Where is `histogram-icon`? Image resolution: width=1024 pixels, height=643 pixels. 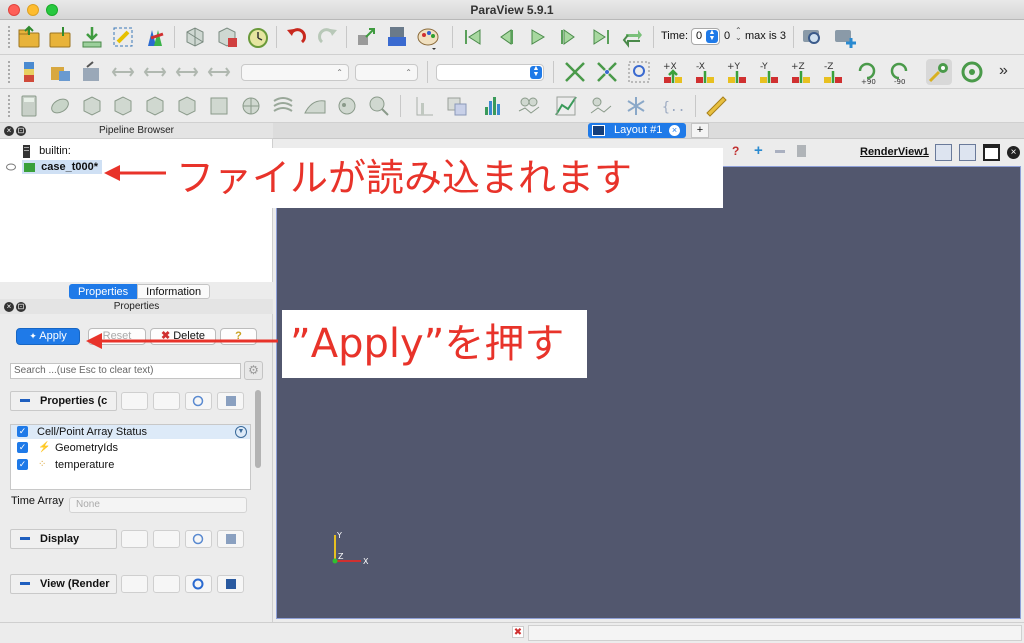
histogram-icon is located at coordinates (493, 106).